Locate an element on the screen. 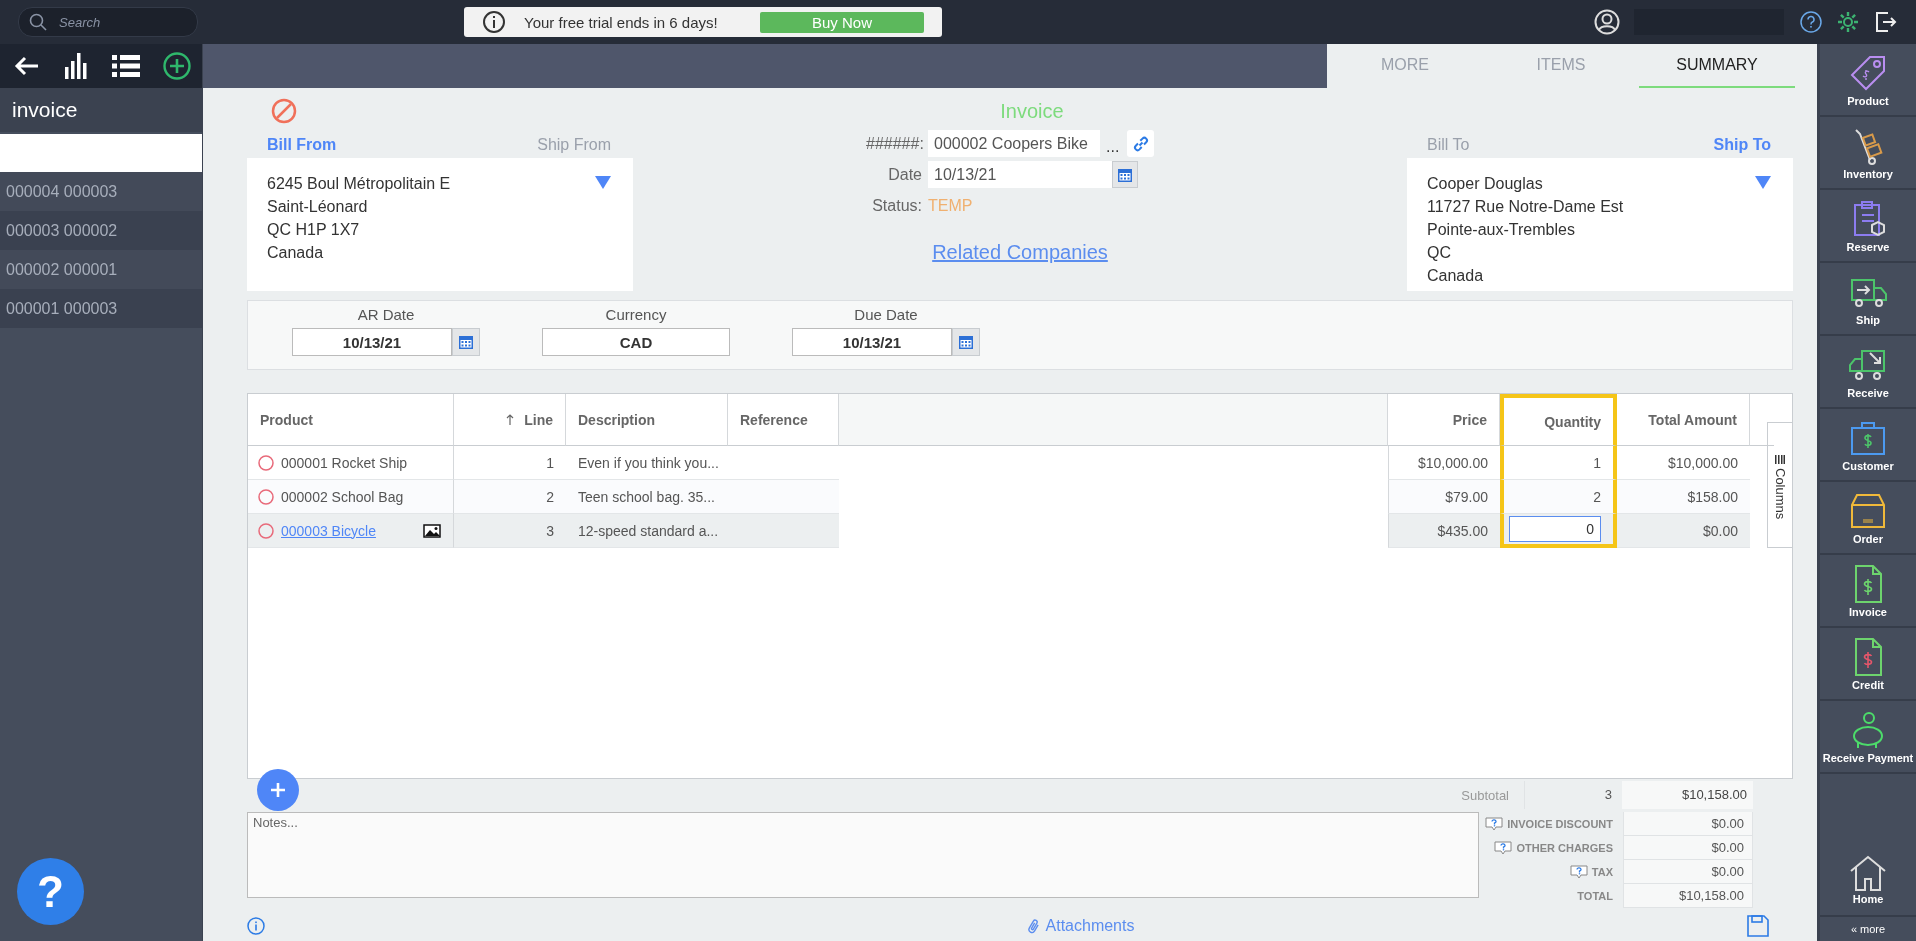 This screenshot has width=1916, height=941. search-input: Search is located at coordinates (114, 22).